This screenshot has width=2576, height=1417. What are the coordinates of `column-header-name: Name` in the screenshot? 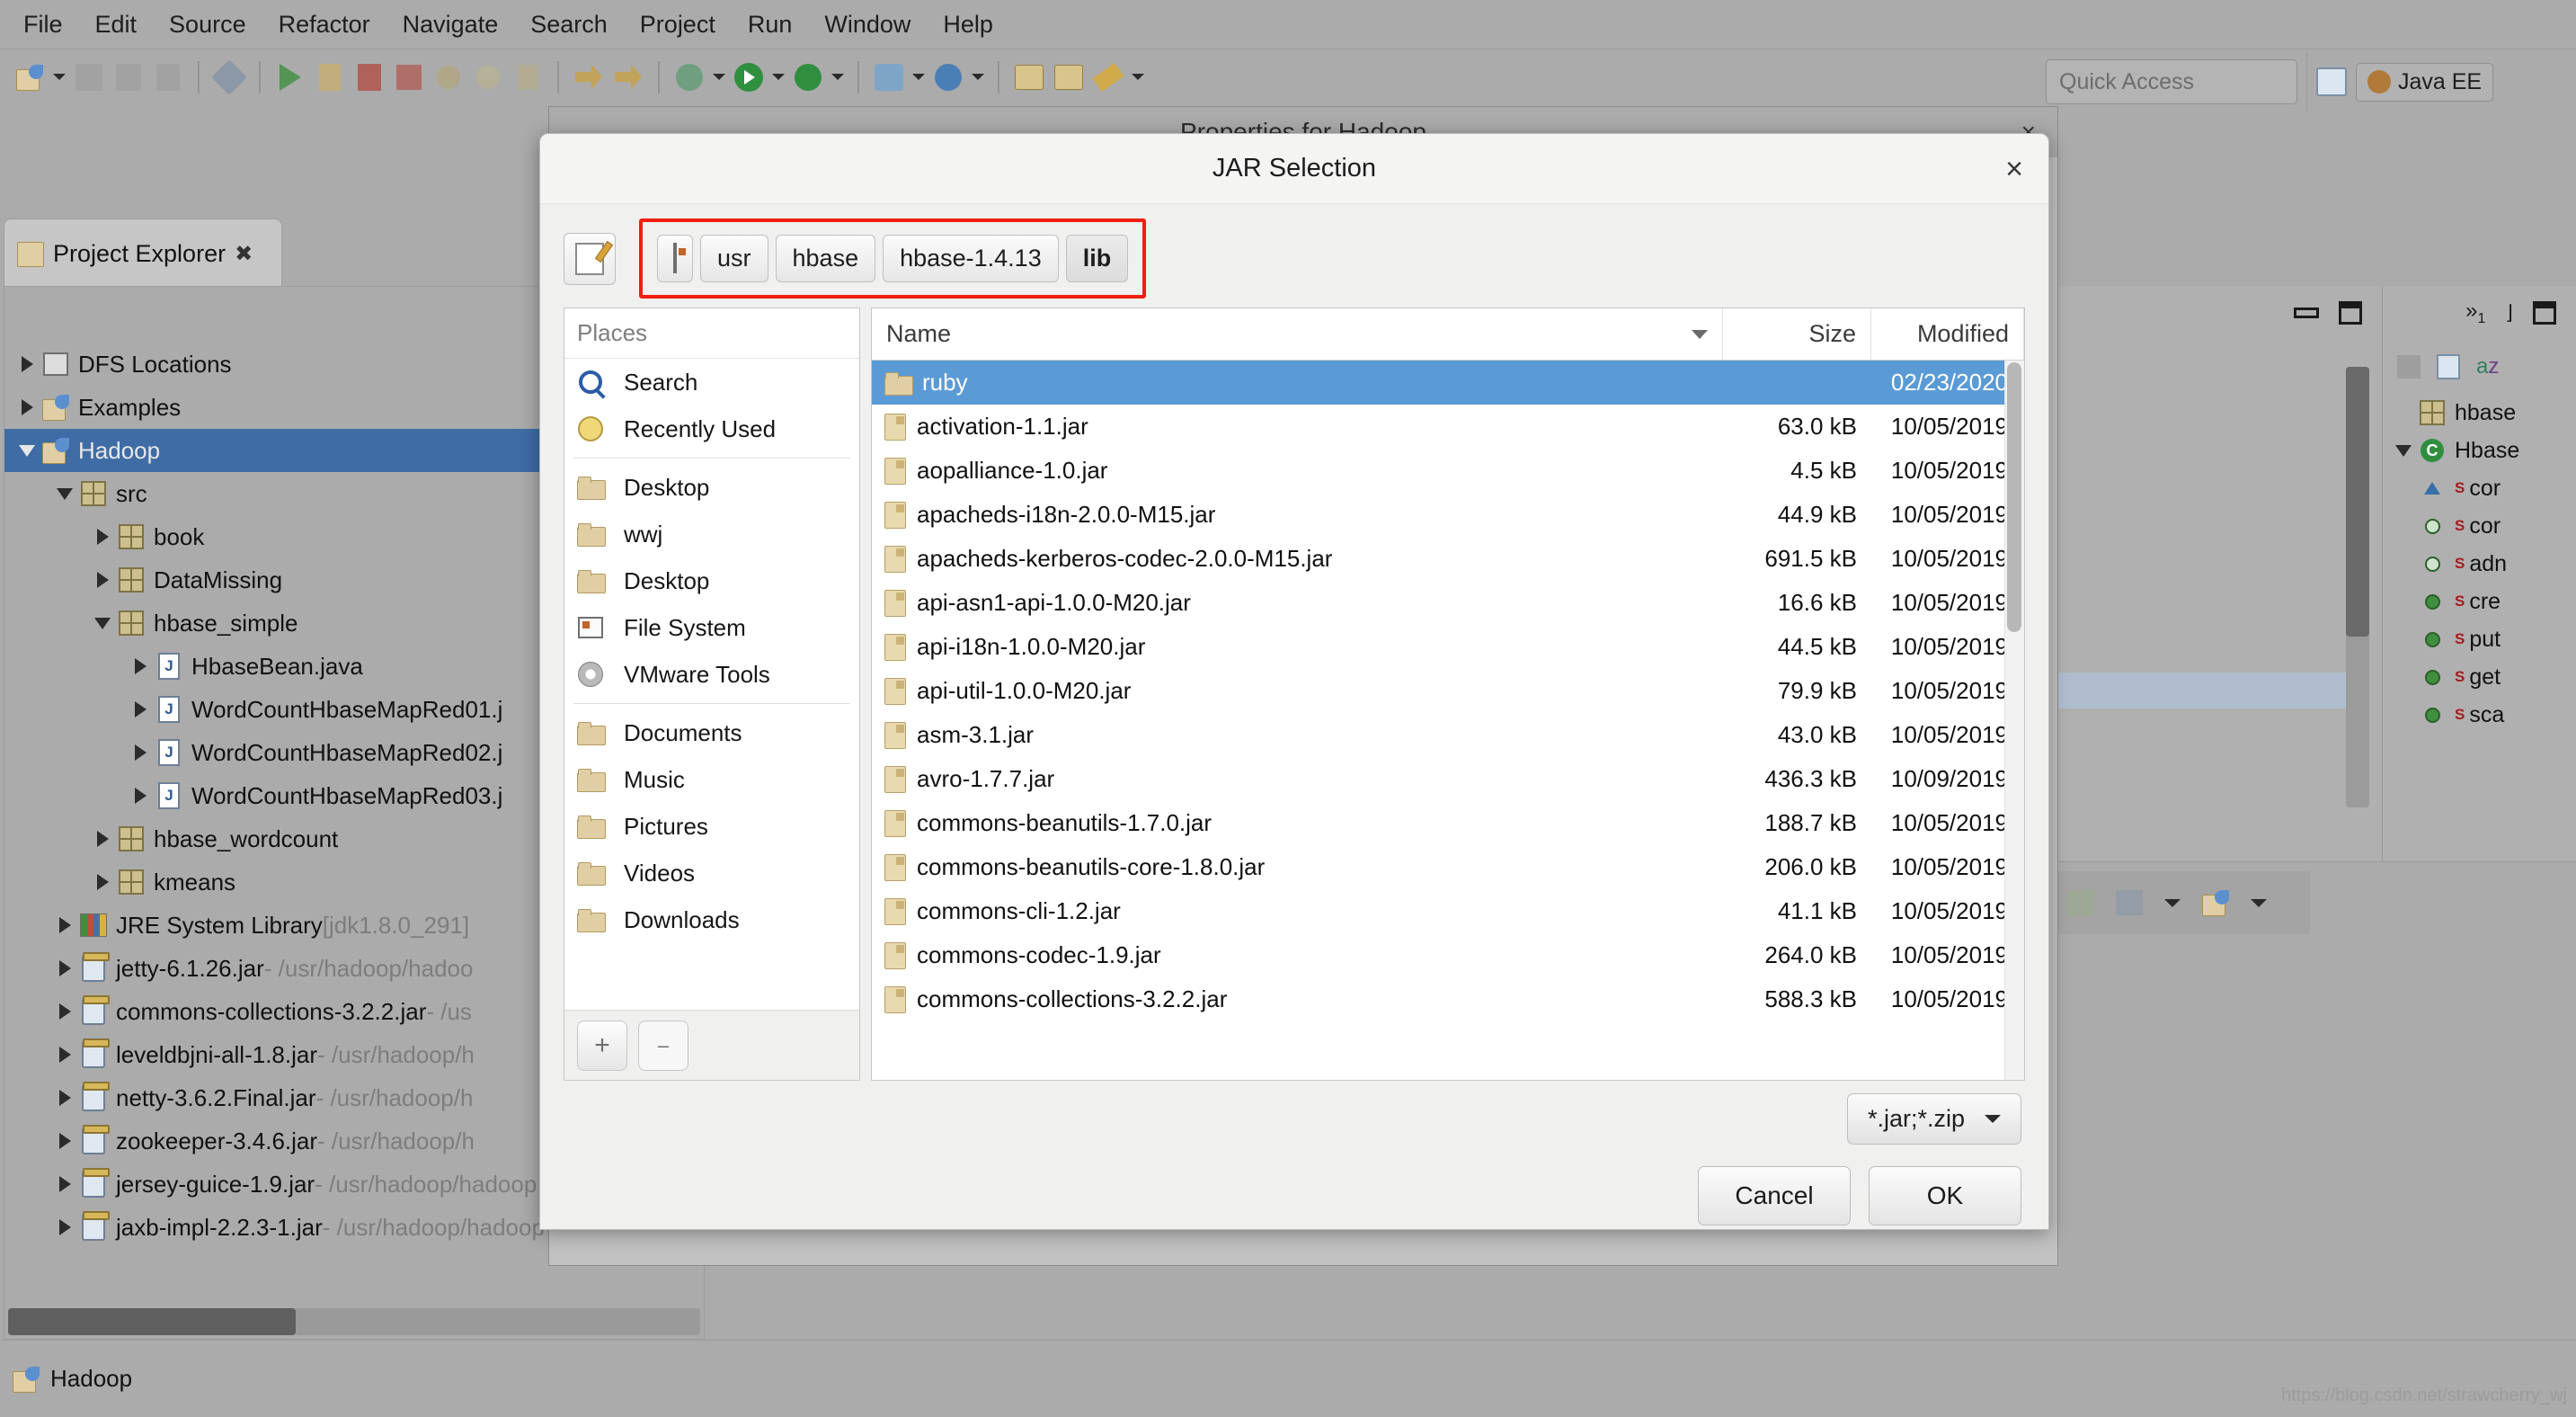 It's located at (1297, 334).